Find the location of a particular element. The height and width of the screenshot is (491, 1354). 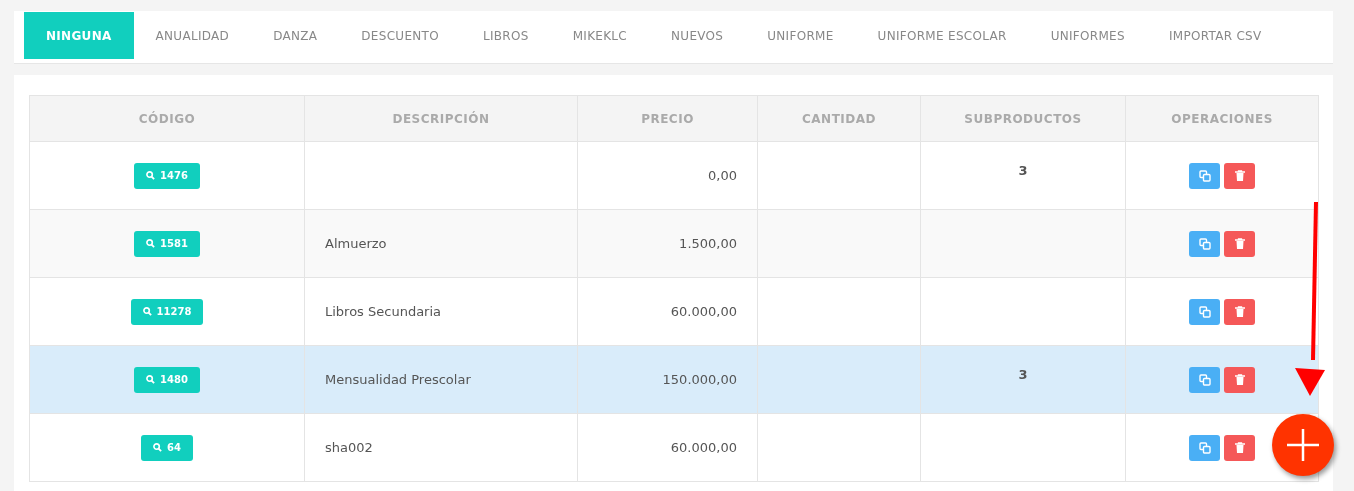

price-text: 0,00 is located at coordinates (722, 175).